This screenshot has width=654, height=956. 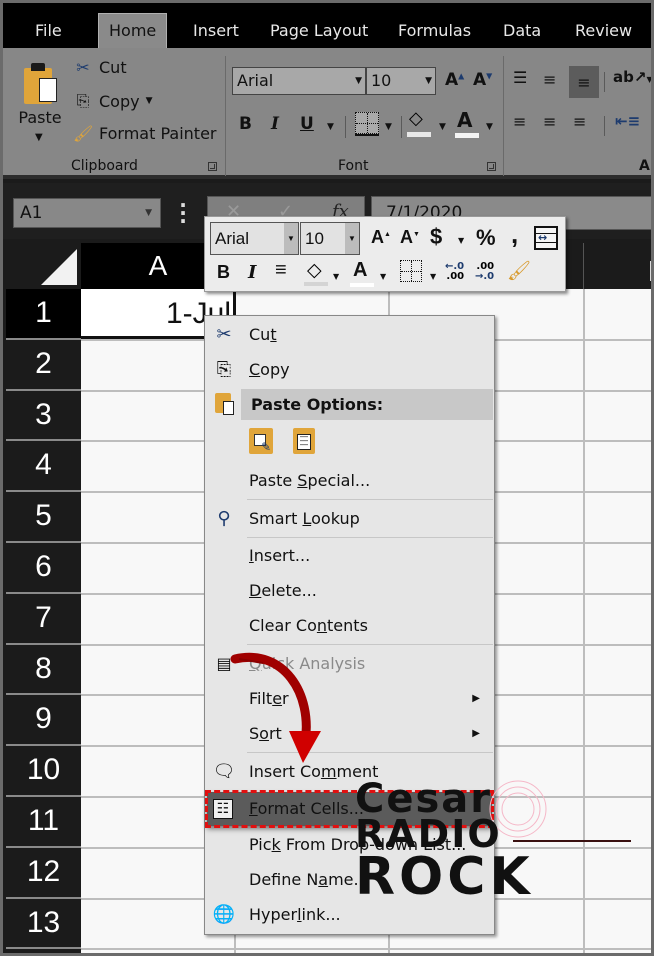 What do you see at coordinates (349, 519) in the screenshot?
I see `menu-item-smart-lookup: ⚲ Smart Lookup` at bounding box center [349, 519].